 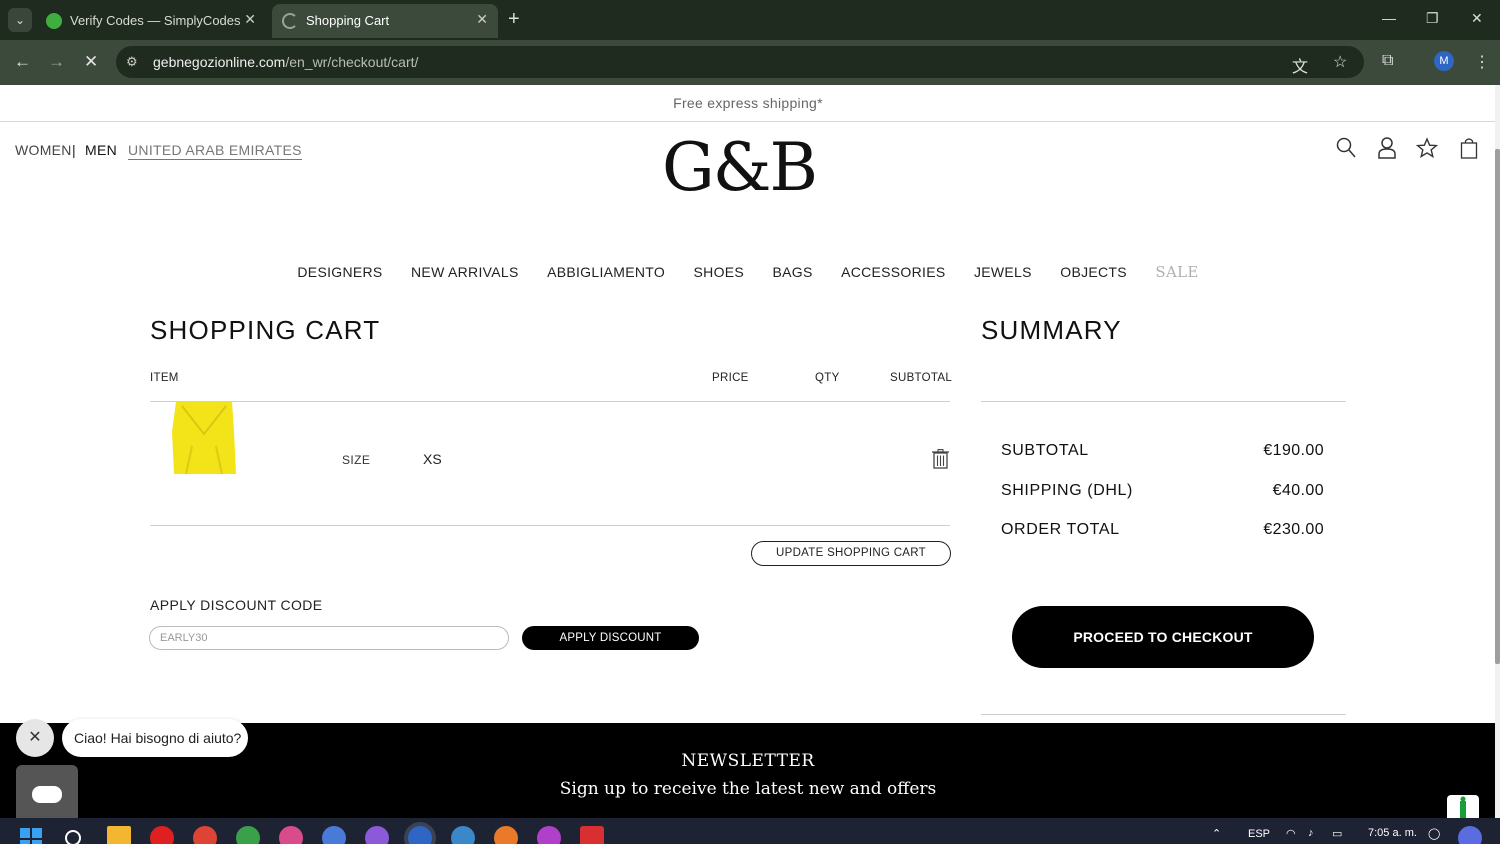 I want to click on clock-time: 7:05 a. m., so click(x=1392, y=833).